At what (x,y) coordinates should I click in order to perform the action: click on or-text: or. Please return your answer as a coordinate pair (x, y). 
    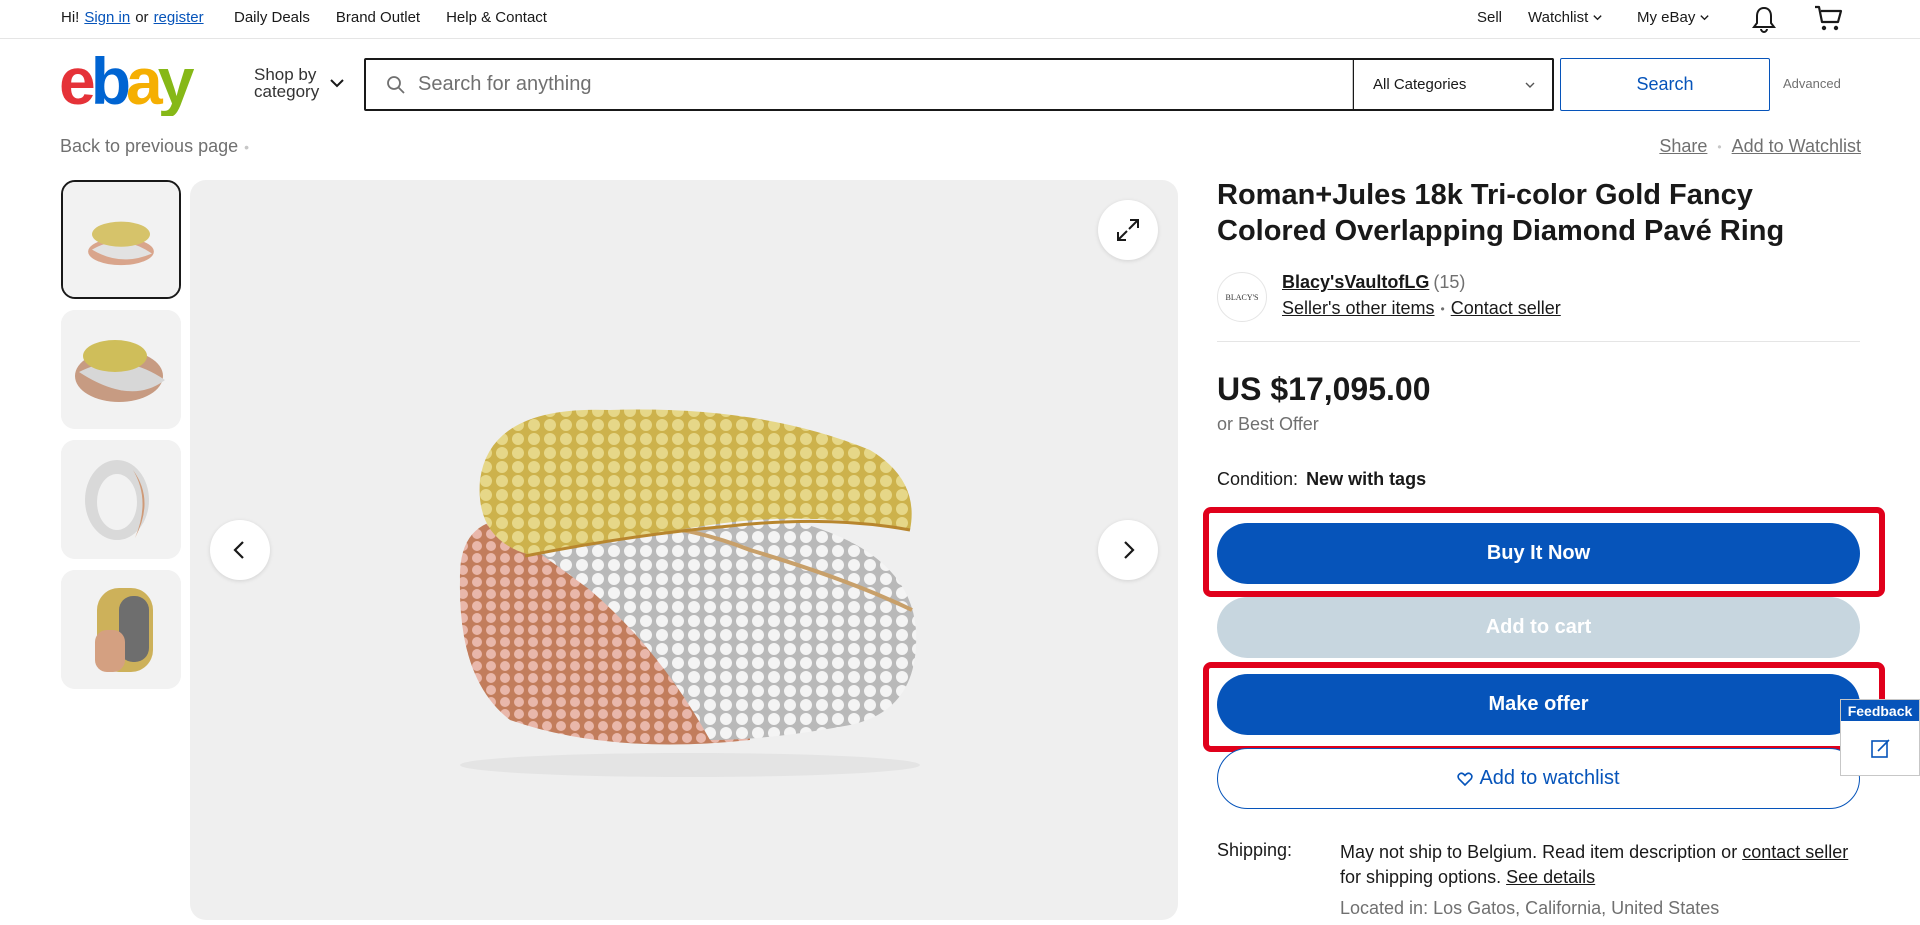
    Looking at the image, I should click on (142, 17).